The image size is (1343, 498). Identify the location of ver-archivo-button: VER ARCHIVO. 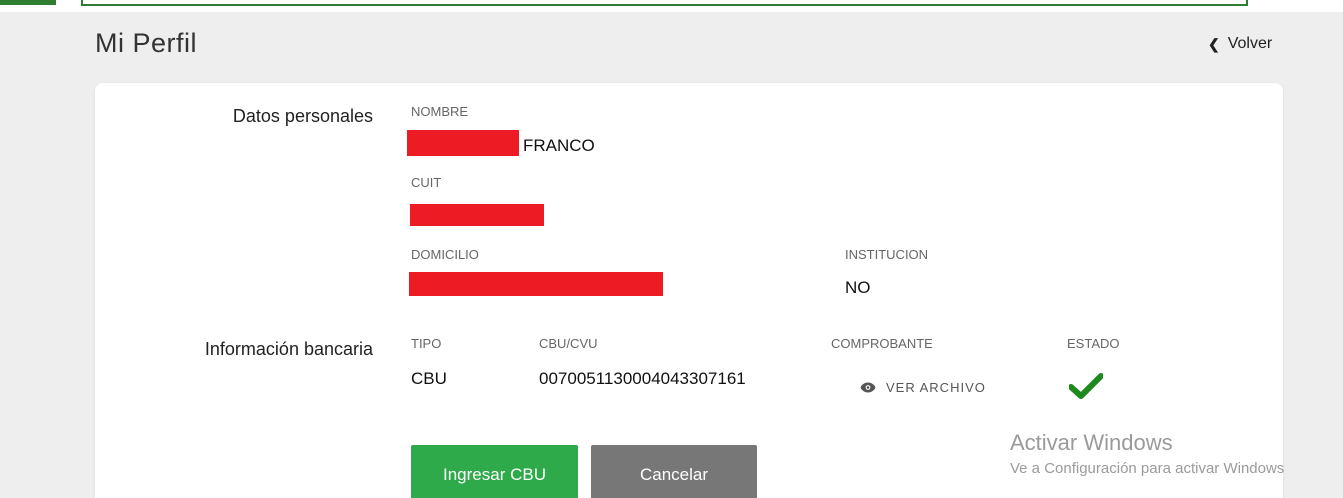
(923, 387).